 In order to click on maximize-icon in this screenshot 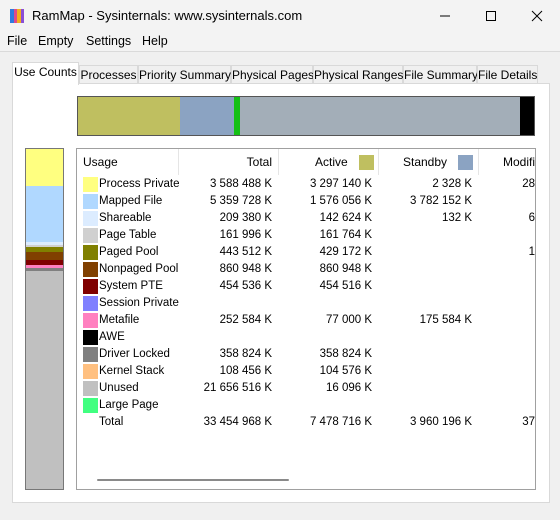, I will do `click(491, 16)`.